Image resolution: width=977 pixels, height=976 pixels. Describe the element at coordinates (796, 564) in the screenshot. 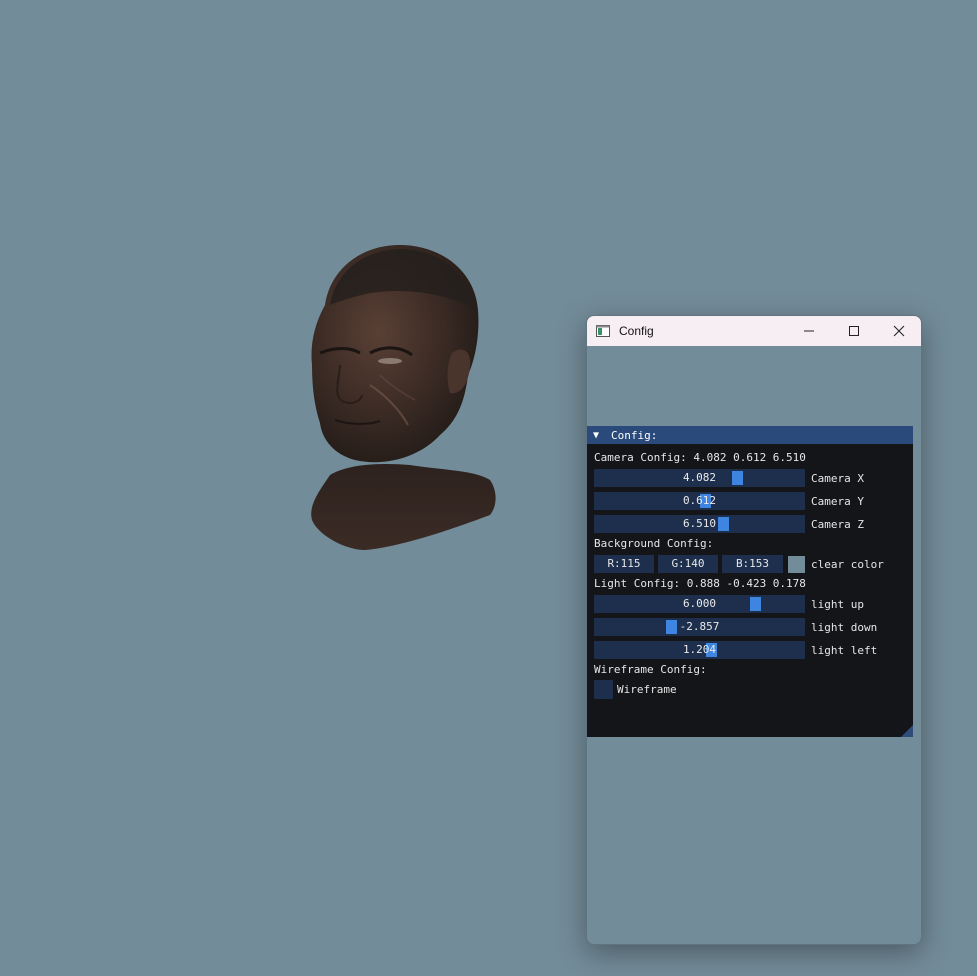

I see `clear-color-swatch` at that location.